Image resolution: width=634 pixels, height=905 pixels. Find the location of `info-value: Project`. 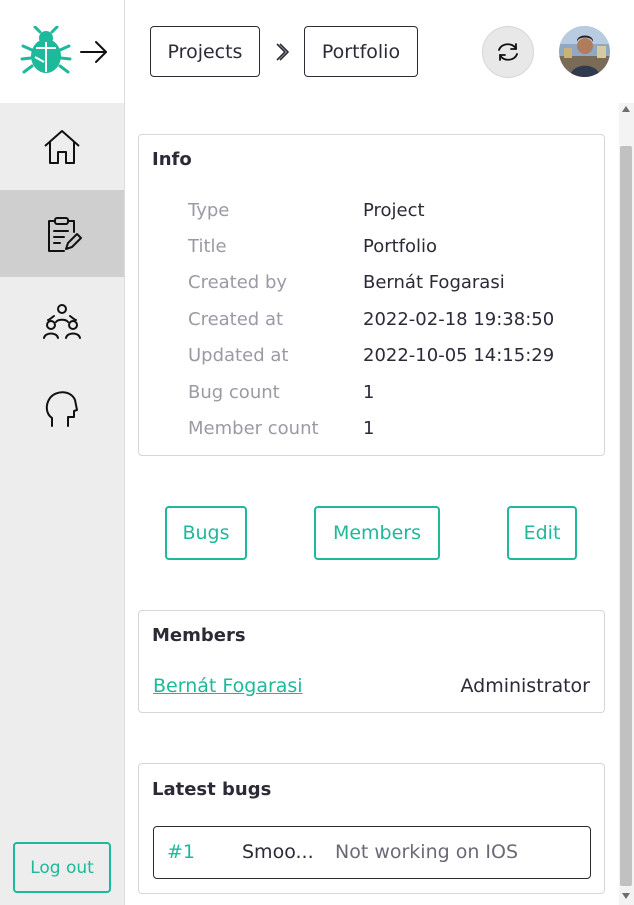

info-value: Project is located at coordinates (394, 210).